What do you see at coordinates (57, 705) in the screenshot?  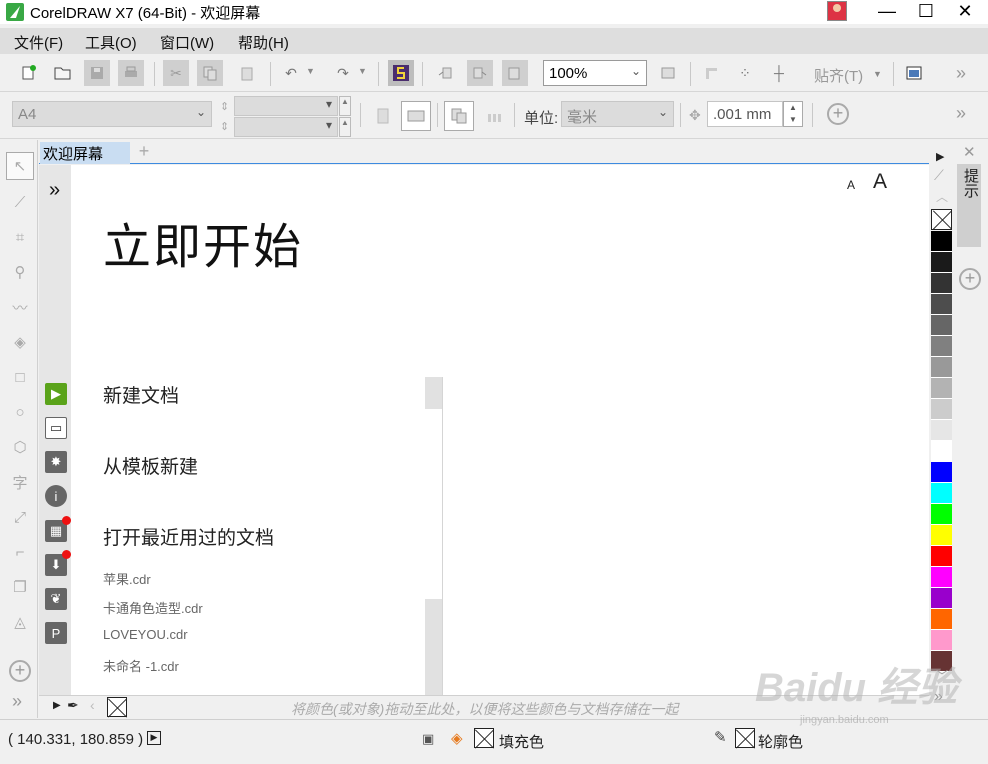 I see `docpalette-menu-icon: ▶` at bounding box center [57, 705].